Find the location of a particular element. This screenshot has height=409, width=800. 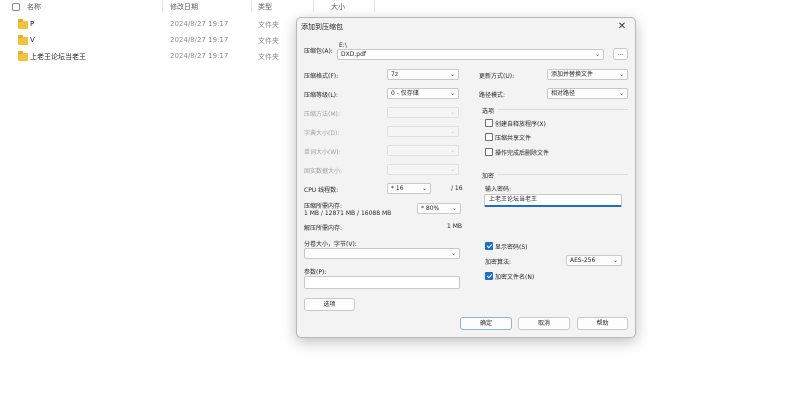

update-label: 更新方式(U): is located at coordinates (497, 76).